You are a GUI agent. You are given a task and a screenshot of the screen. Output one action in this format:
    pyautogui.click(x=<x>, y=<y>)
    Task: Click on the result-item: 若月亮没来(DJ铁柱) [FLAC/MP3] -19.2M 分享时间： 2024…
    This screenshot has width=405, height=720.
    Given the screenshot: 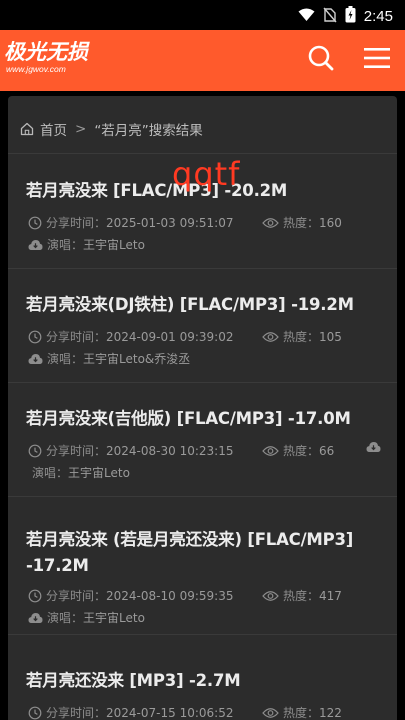 What is the action you would take?
    pyautogui.click(x=202, y=325)
    